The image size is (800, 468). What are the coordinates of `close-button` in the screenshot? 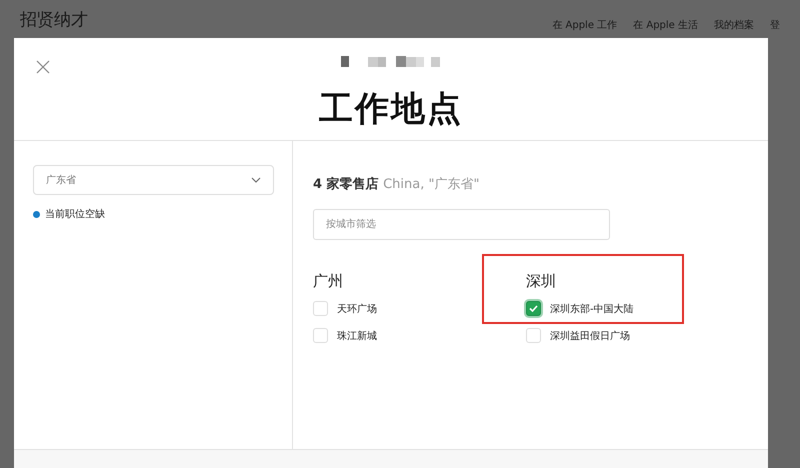 It's located at (43, 67).